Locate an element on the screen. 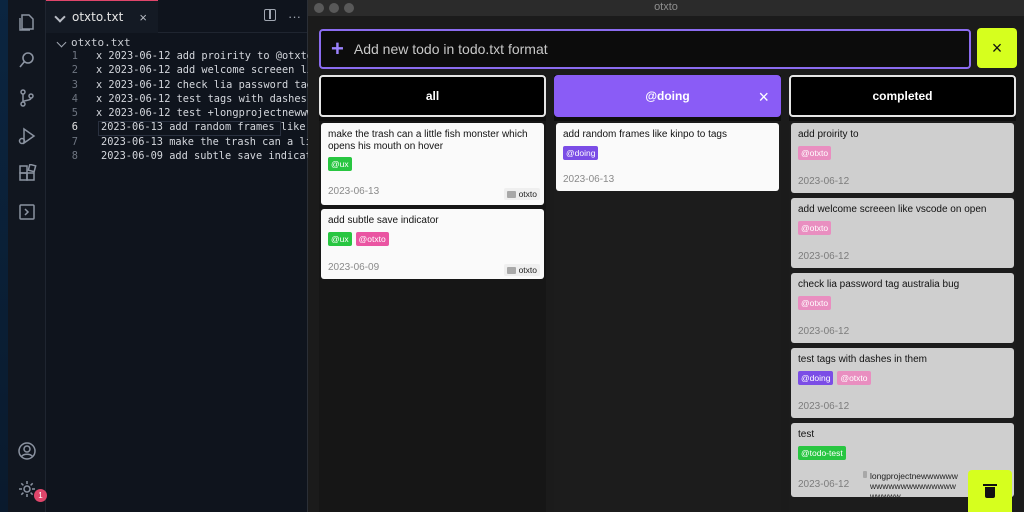 This screenshot has height=512, width=1024. editor-actions: ··· is located at coordinates (282, 16).